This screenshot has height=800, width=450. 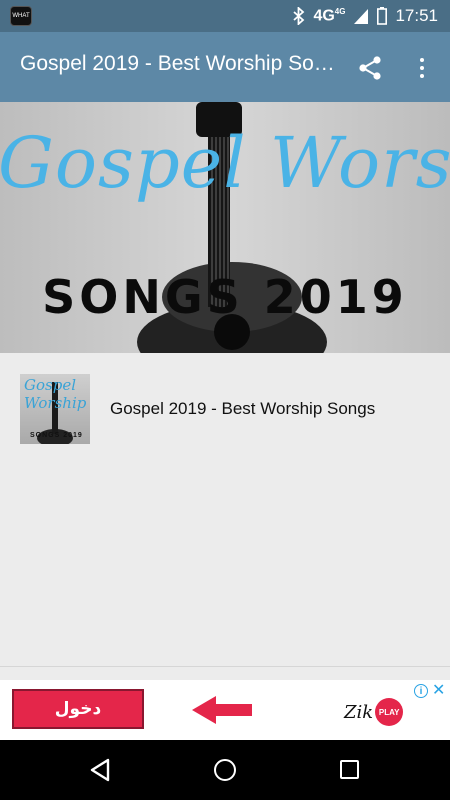 I want to click on status-bar: WHAT 4G4G 17:51, so click(x=225, y=16).